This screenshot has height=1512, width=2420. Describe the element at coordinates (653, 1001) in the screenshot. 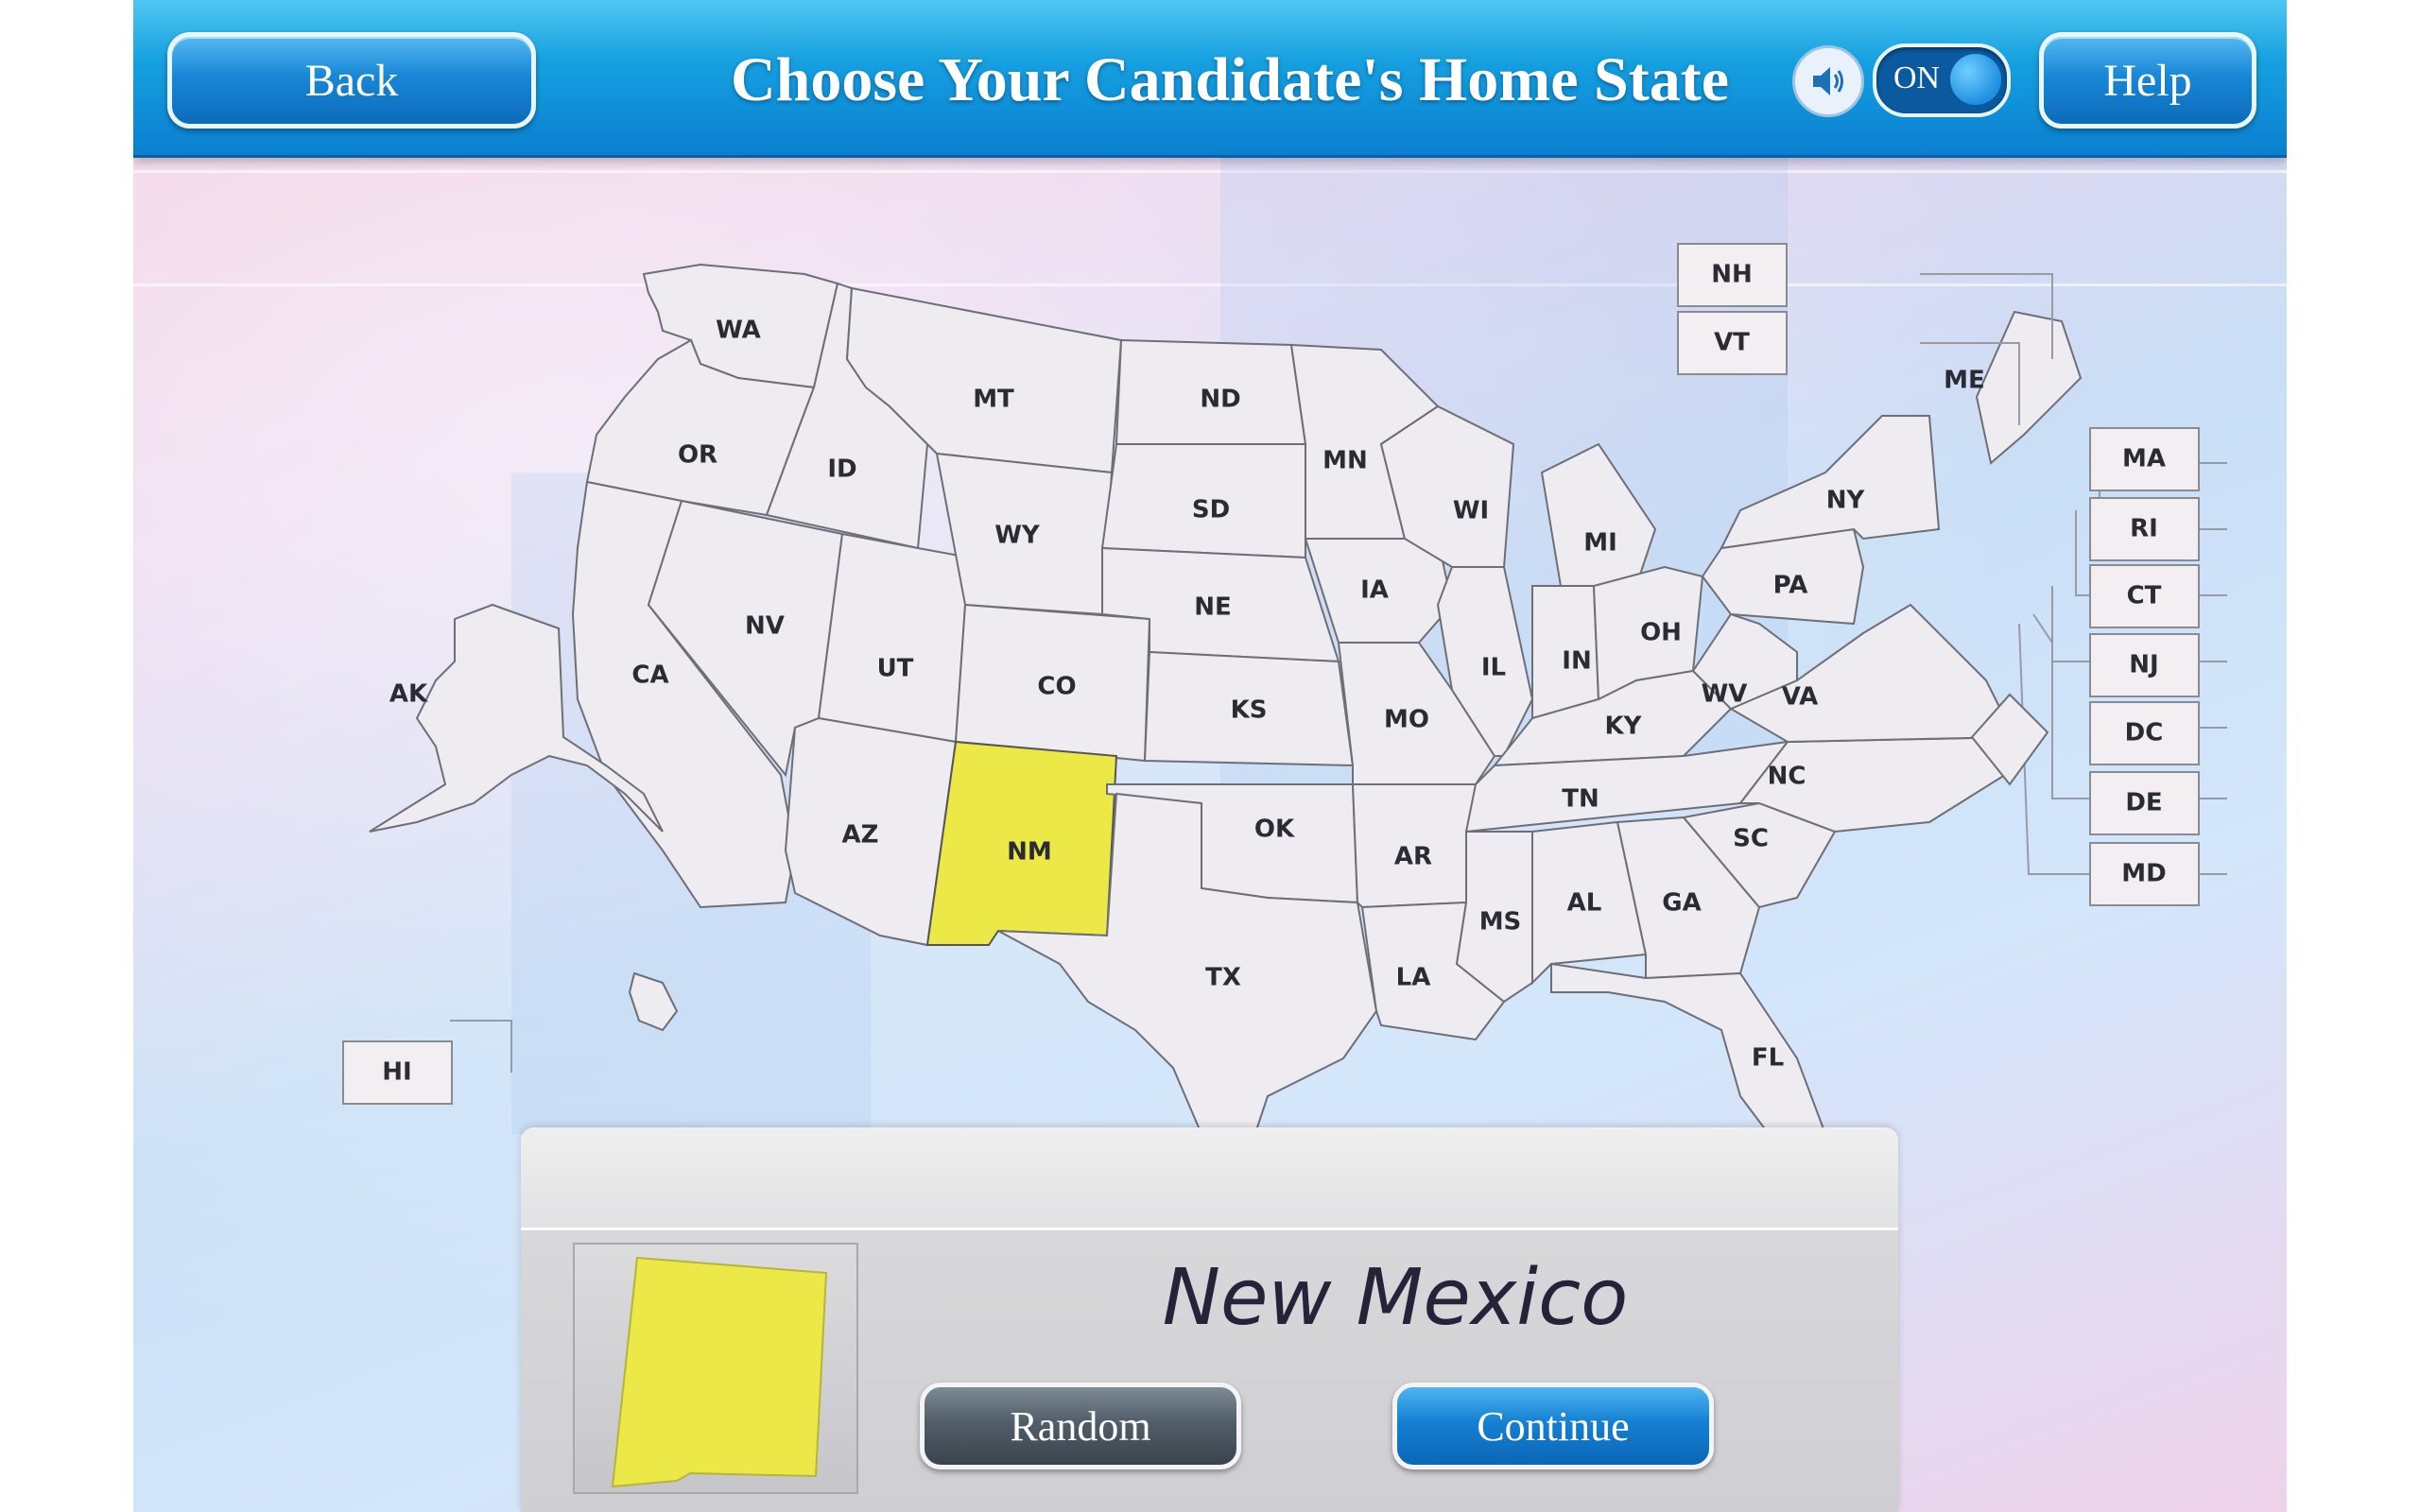

I see `state-hi` at that location.